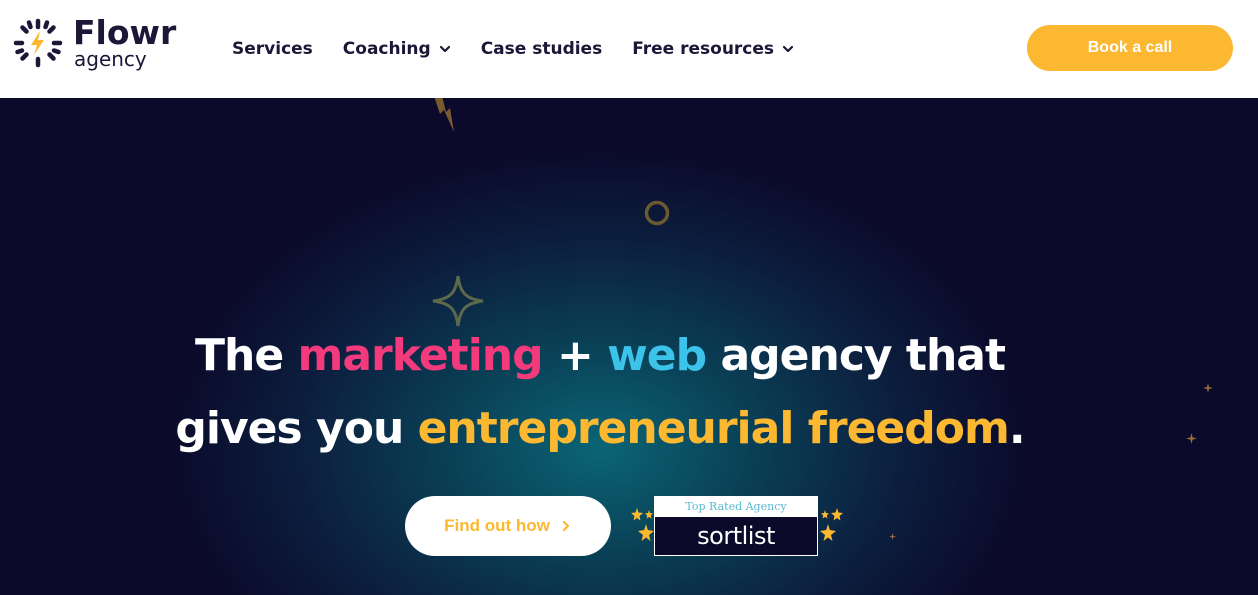 The height and width of the screenshot is (595, 1258). What do you see at coordinates (289, 428) in the screenshot?
I see `headline-text: gives you` at bounding box center [289, 428].